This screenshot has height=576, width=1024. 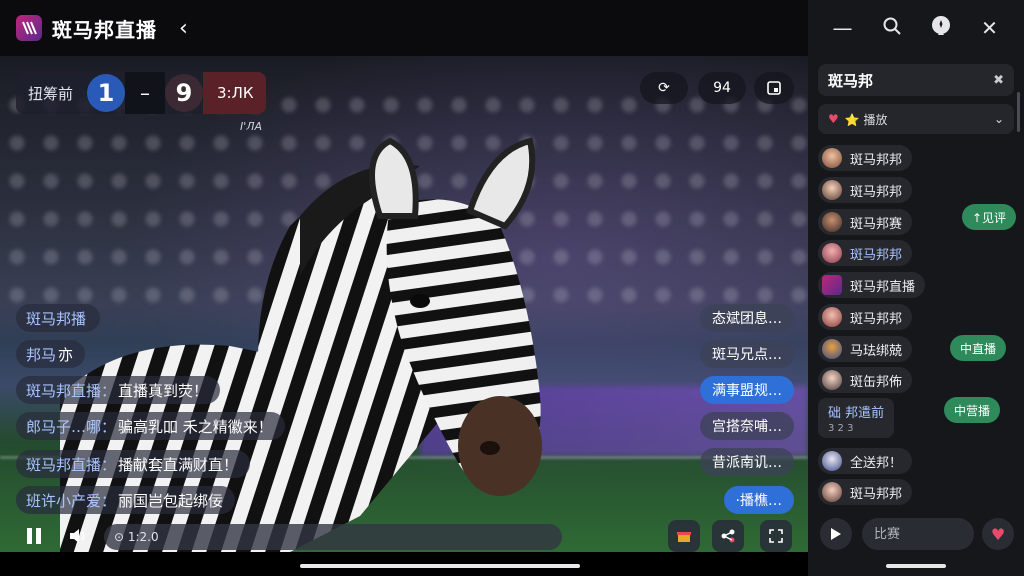 I want to click on home-score: 1, so click(x=106, y=93).